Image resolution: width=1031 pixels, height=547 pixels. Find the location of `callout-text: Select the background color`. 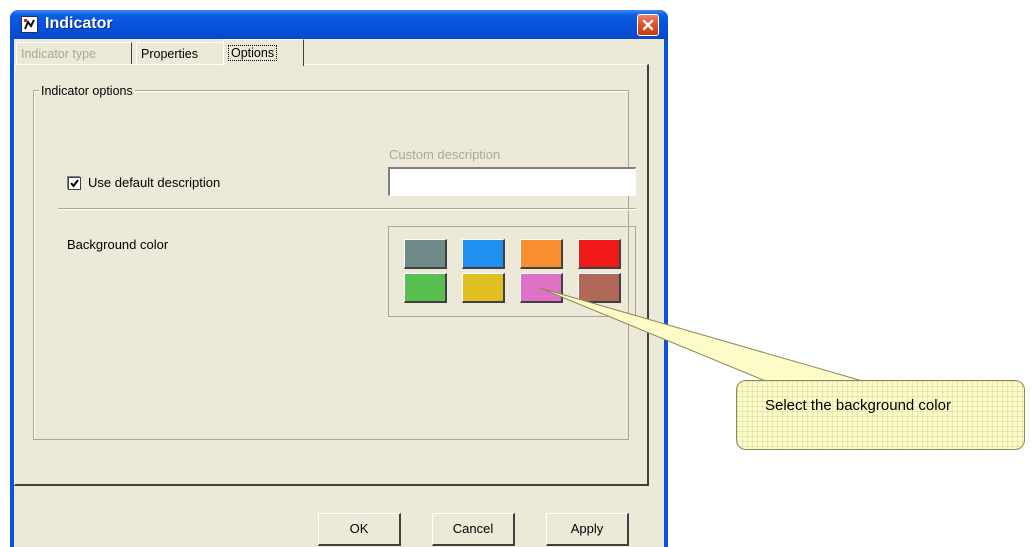

callout-text: Select the background color is located at coordinates (858, 405).